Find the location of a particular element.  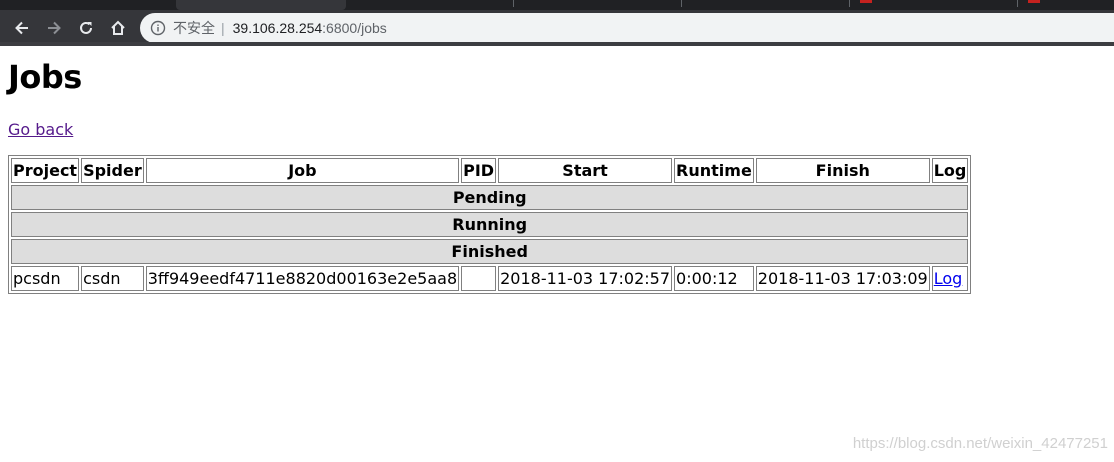

forward-button is located at coordinates (54, 28).